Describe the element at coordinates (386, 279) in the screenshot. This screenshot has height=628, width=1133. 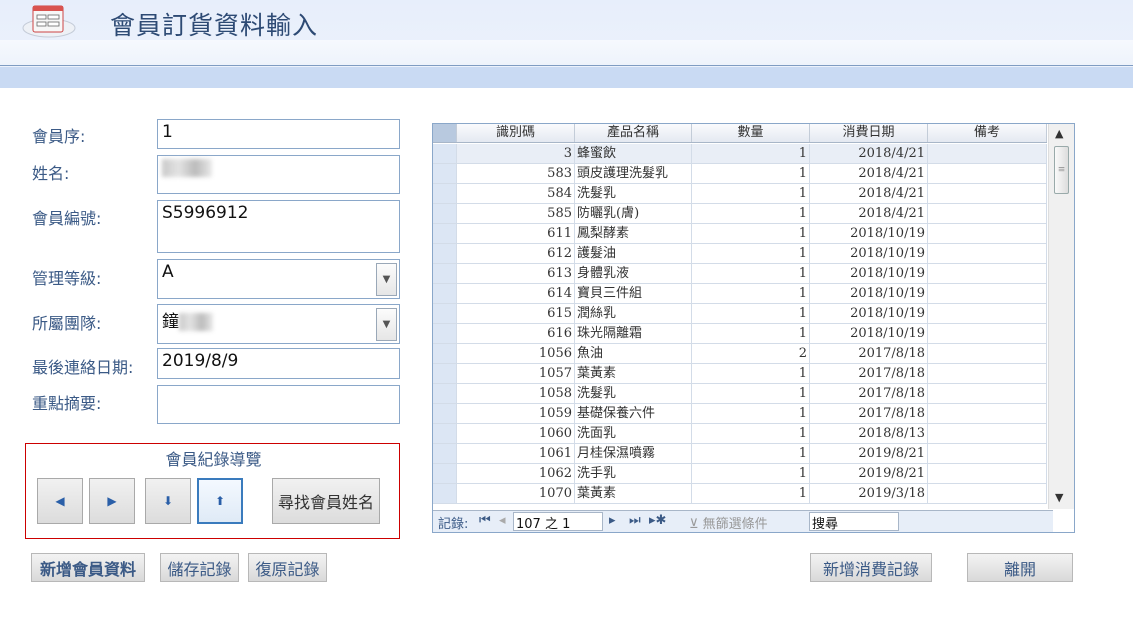
I see `chevron-down-icon: ▼` at that location.